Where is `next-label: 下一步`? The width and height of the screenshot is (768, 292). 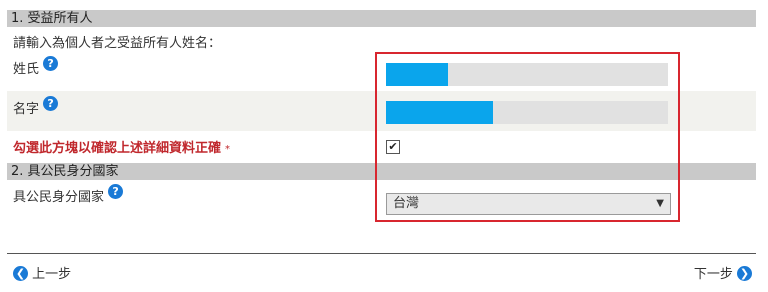
next-label: 下一步 is located at coordinates (713, 274).